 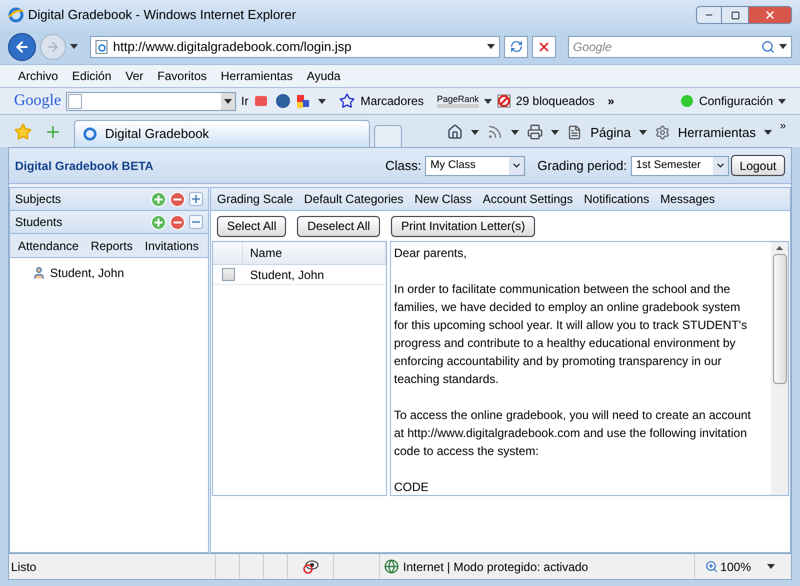 What do you see at coordinates (783, 126) in the screenshot?
I see `more-commands-button: »` at bounding box center [783, 126].